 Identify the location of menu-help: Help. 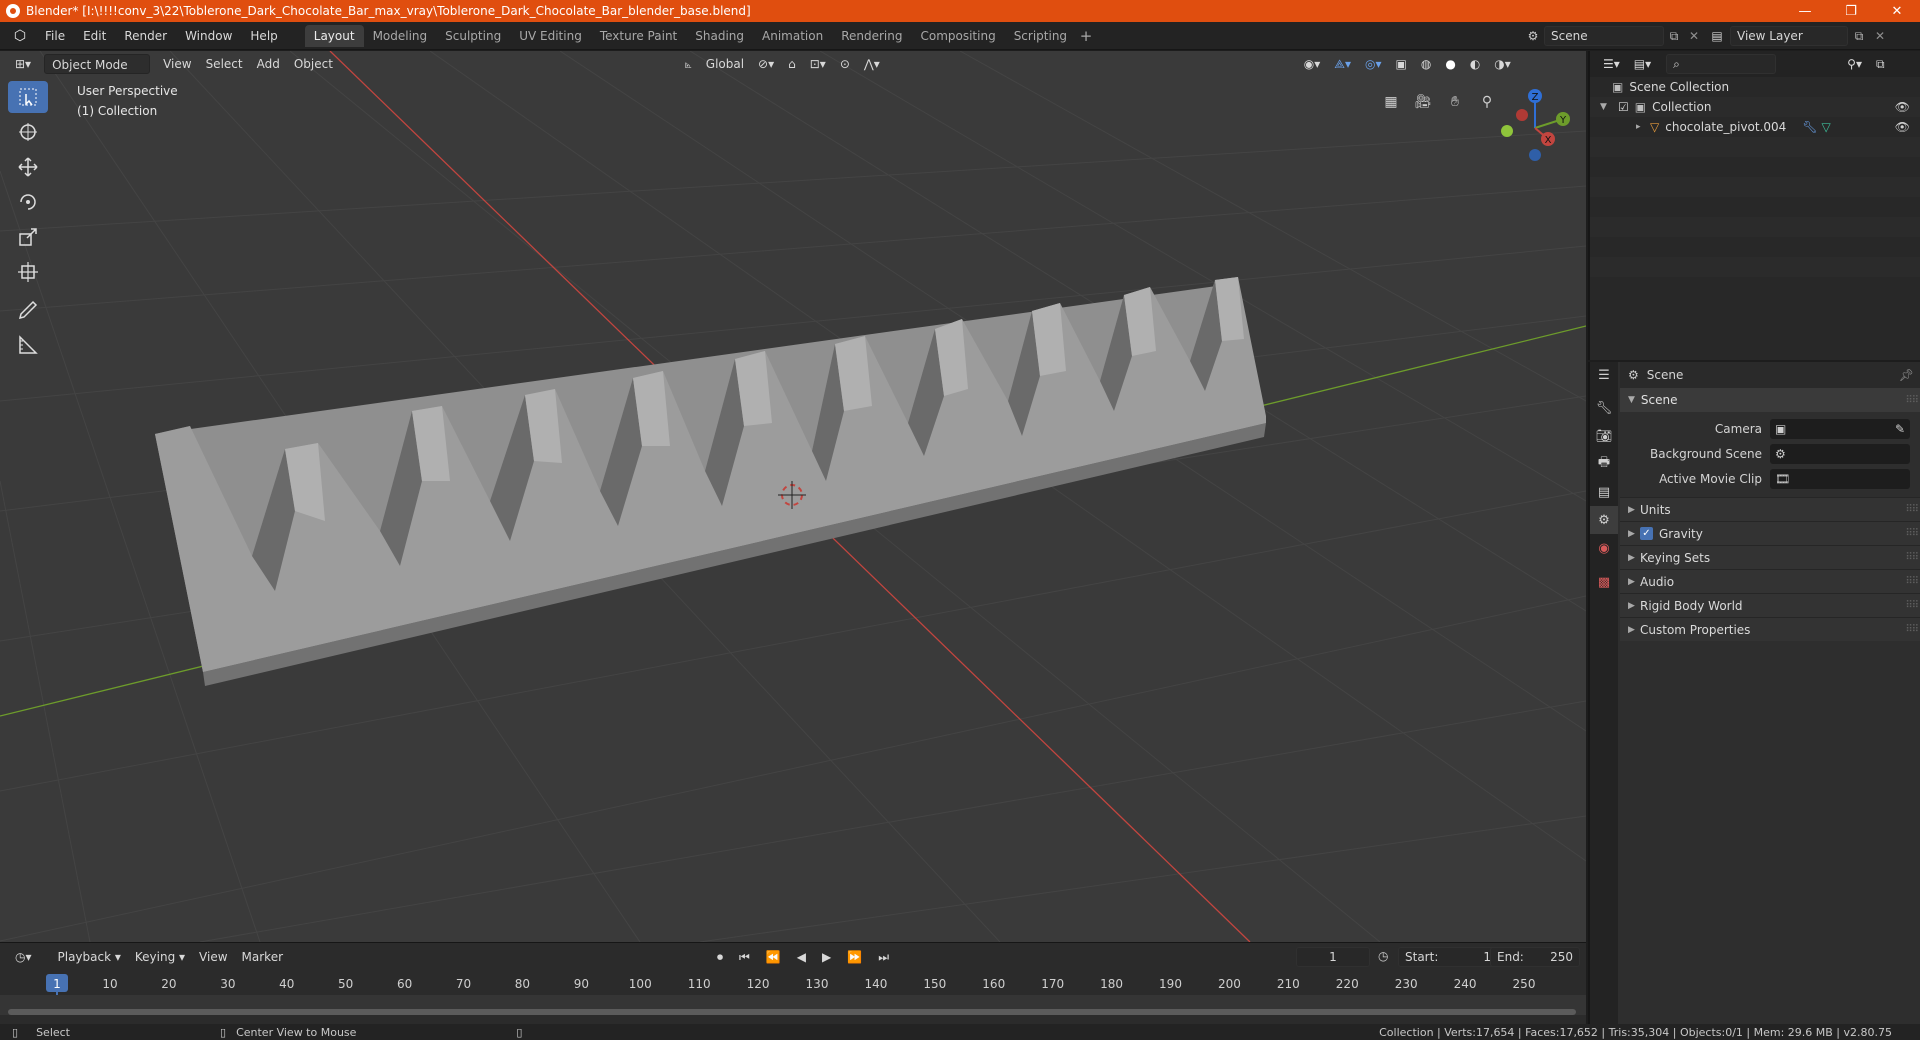
(263, 36).